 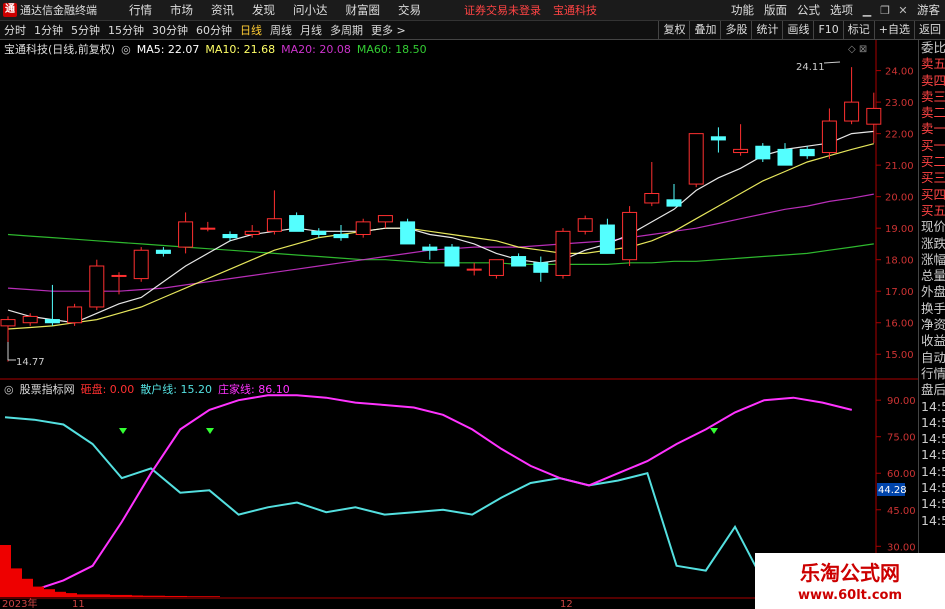 I want to click on menu-options: 选项, so click(x=841, y=10).